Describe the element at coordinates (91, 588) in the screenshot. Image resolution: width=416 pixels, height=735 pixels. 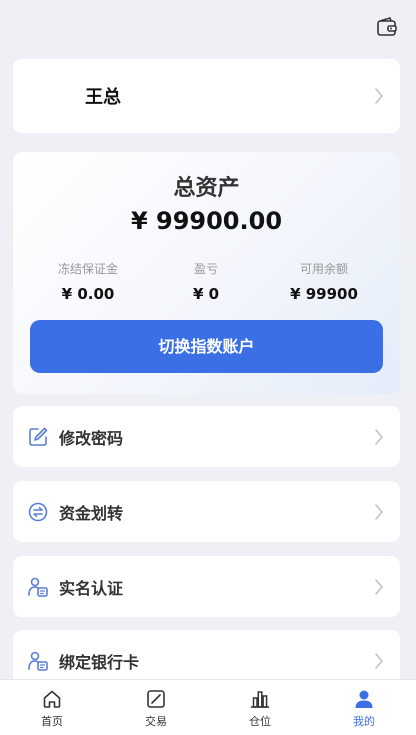
I see `menu-item-label: 实名认证` at that location.